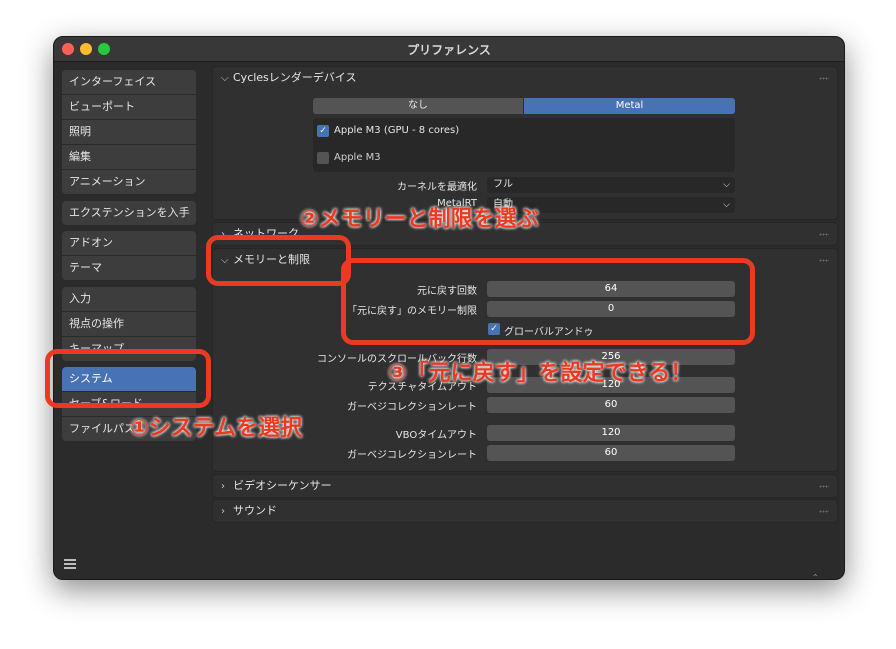 The height and width of the screenshot is (649, 896). Describe the element at coordinates (503, 184) in the screenshot. I see `kernel-value: フル` at that location.